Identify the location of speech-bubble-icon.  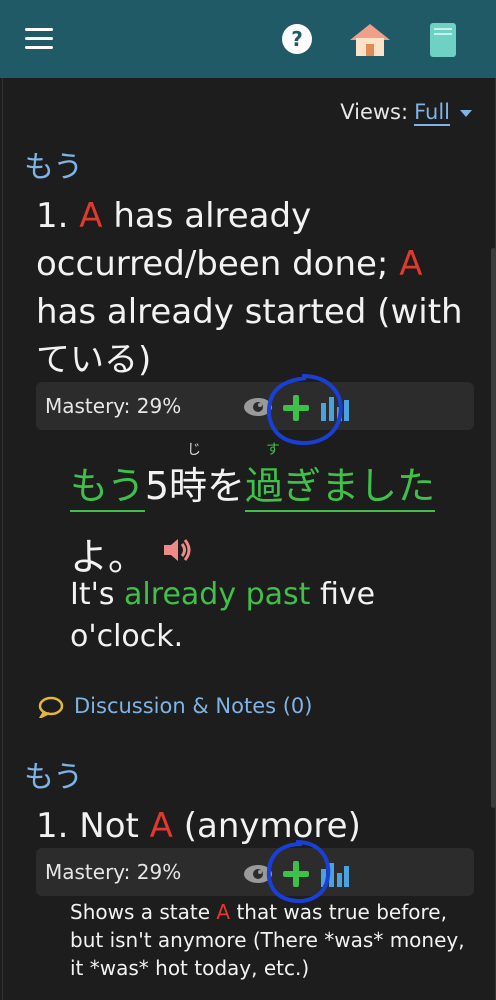
(51, 707).